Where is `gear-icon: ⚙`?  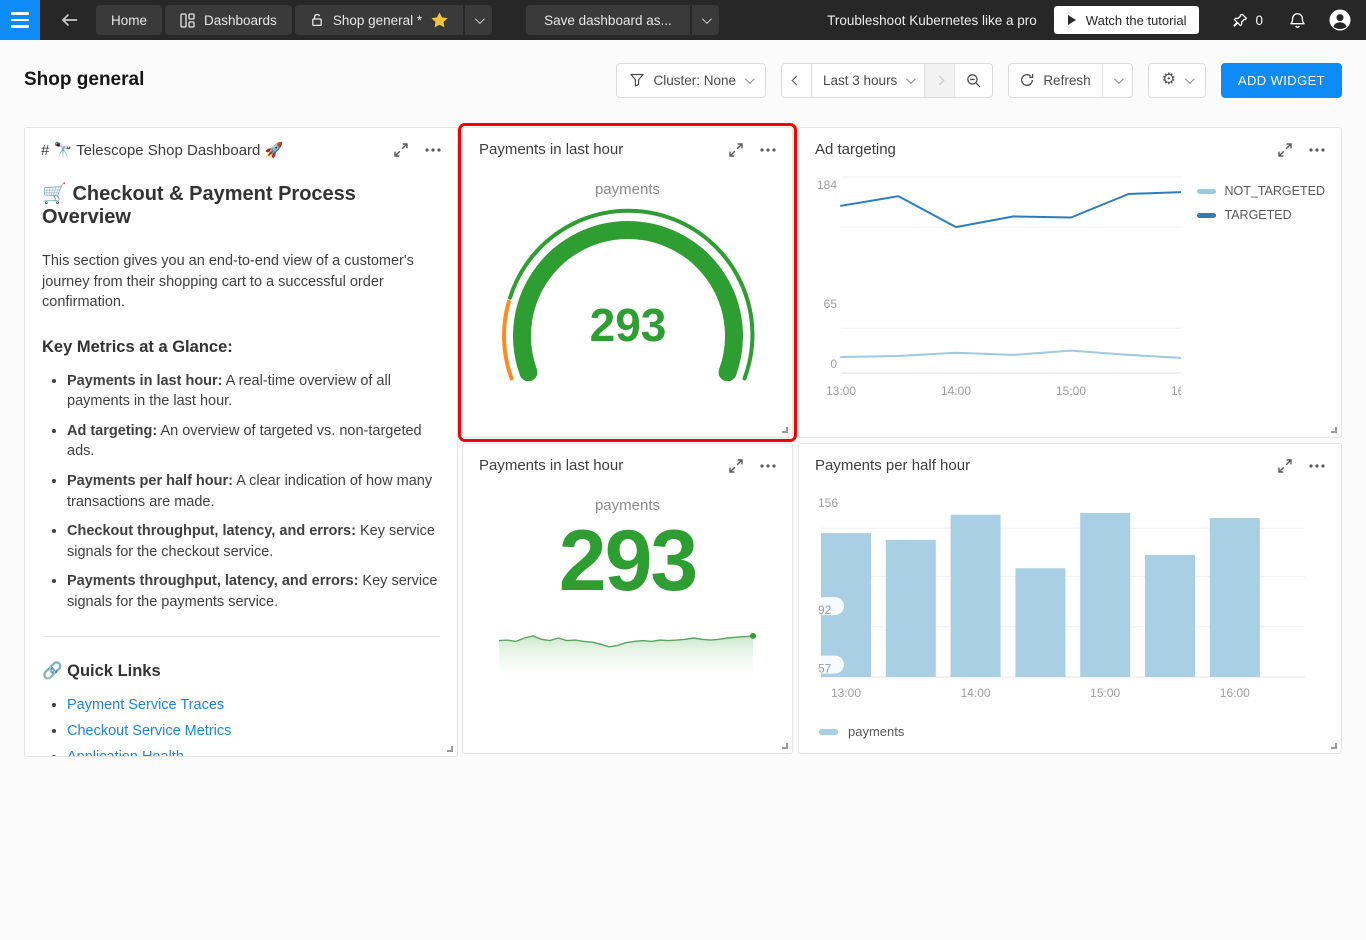 gear-icon: ⚙ is located at coordinates (1168, 79).